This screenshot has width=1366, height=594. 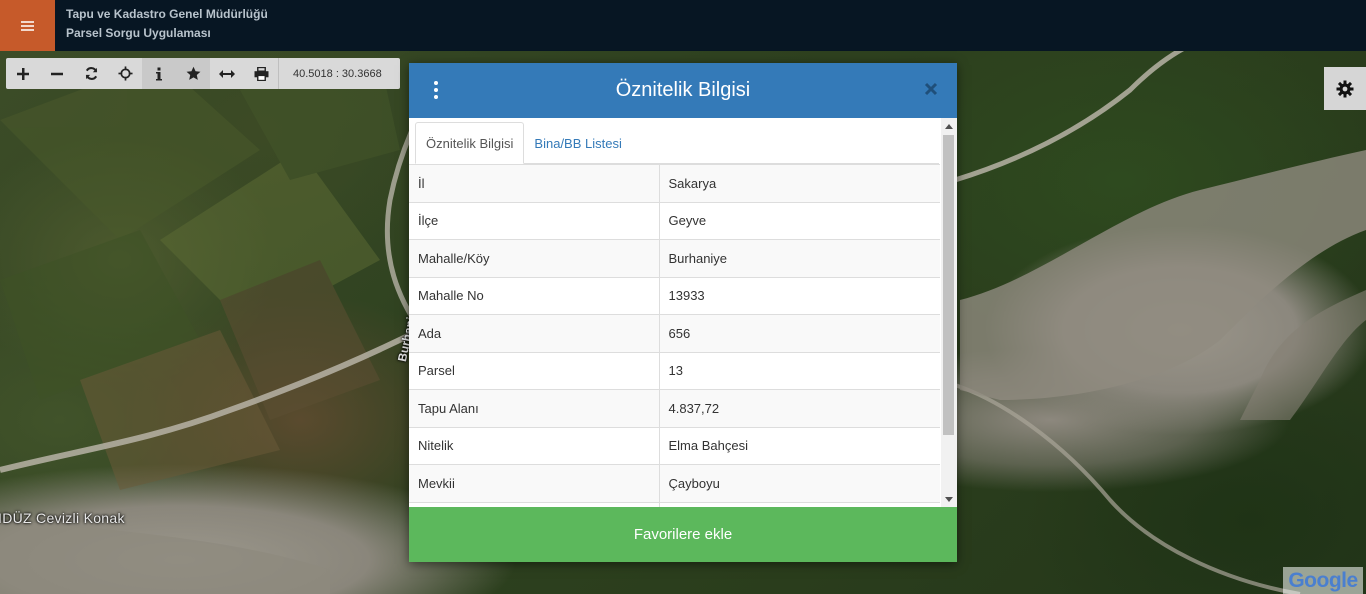 I want to click on scroll-down-button, so click(x=949, y=499).